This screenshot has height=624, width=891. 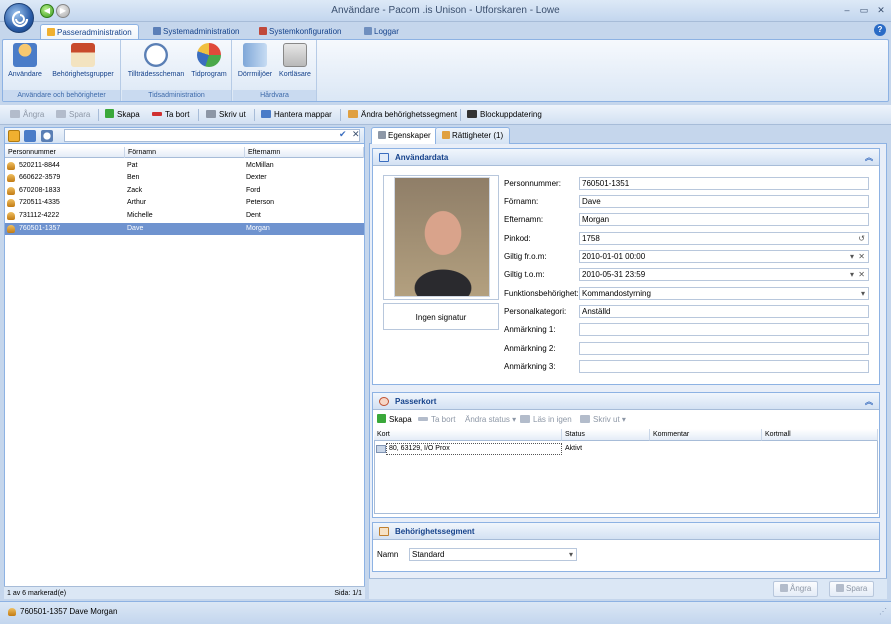 I want to click on app-logo-icon, so click(x=20, y=19).